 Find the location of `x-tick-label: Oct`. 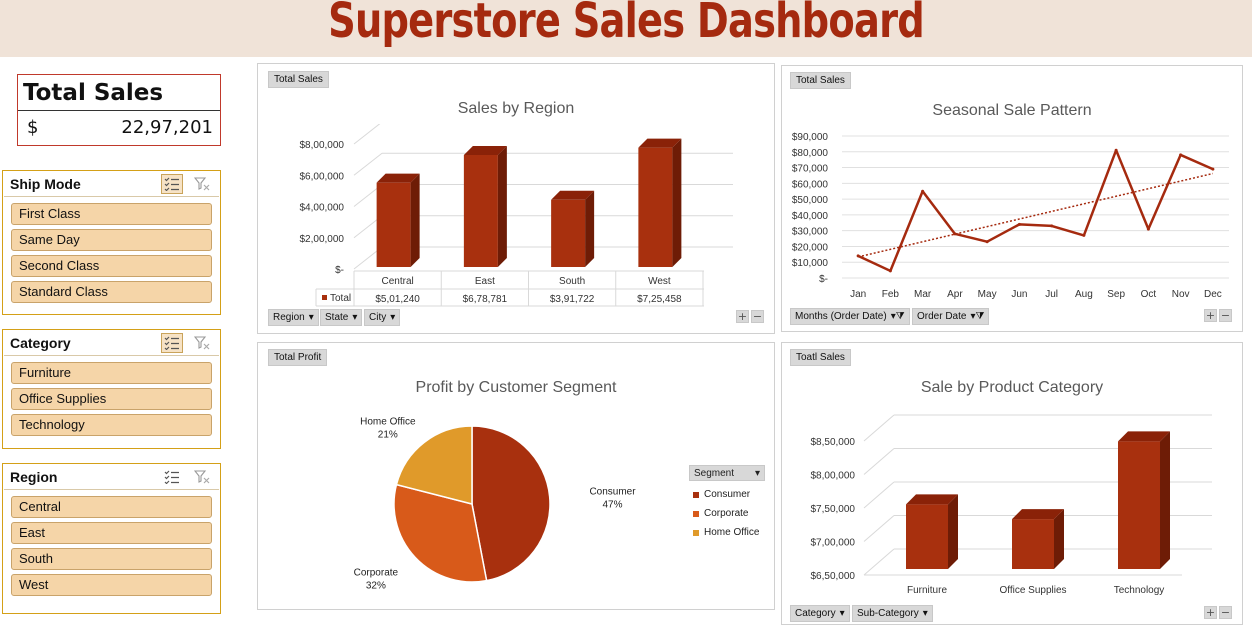

x-tick-label: Oct is located at coordinates (1149, 294).